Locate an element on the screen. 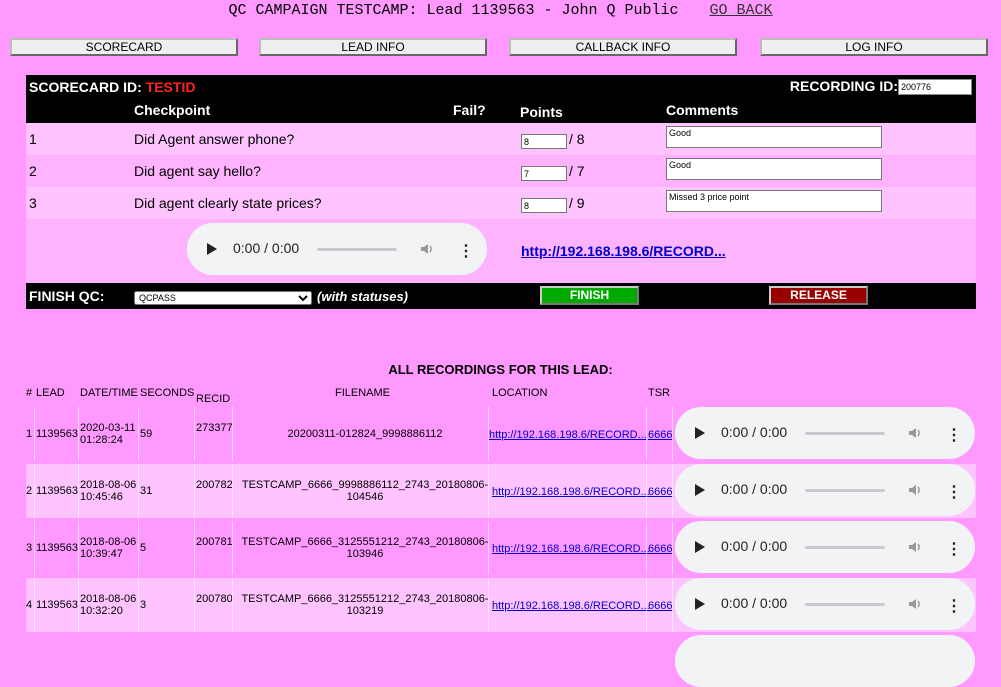 This screenshot has height=687, width=1001. comment-field: Missed 3 price point is located at coordinates (774, 201).